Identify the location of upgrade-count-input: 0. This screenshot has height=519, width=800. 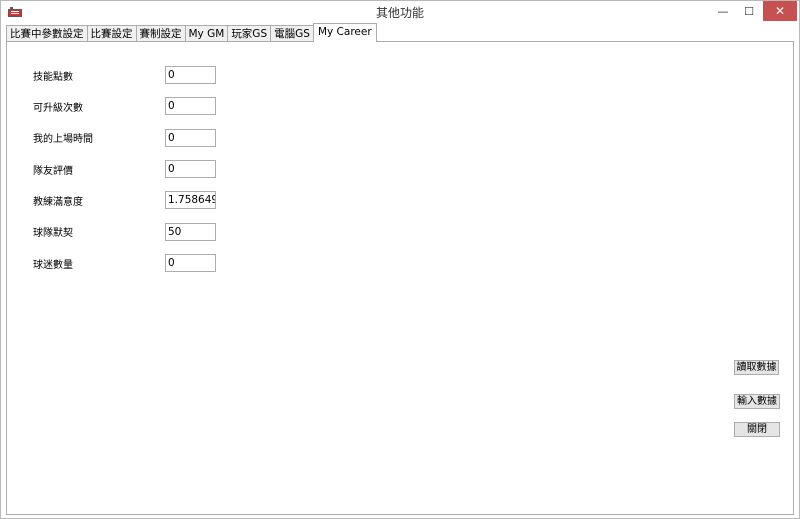
(190, 106).